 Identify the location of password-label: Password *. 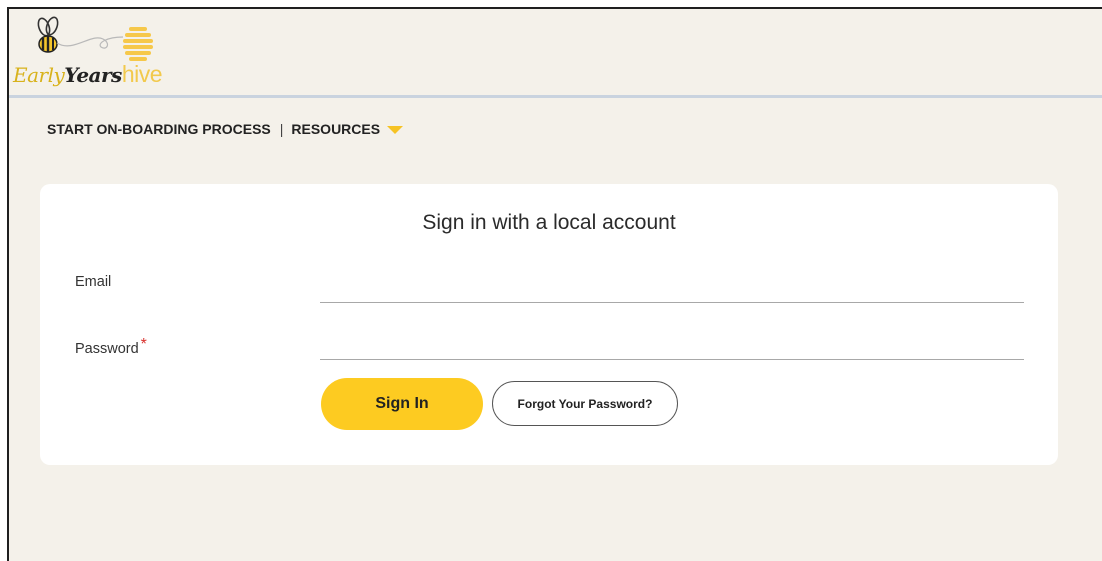
(111, 347).